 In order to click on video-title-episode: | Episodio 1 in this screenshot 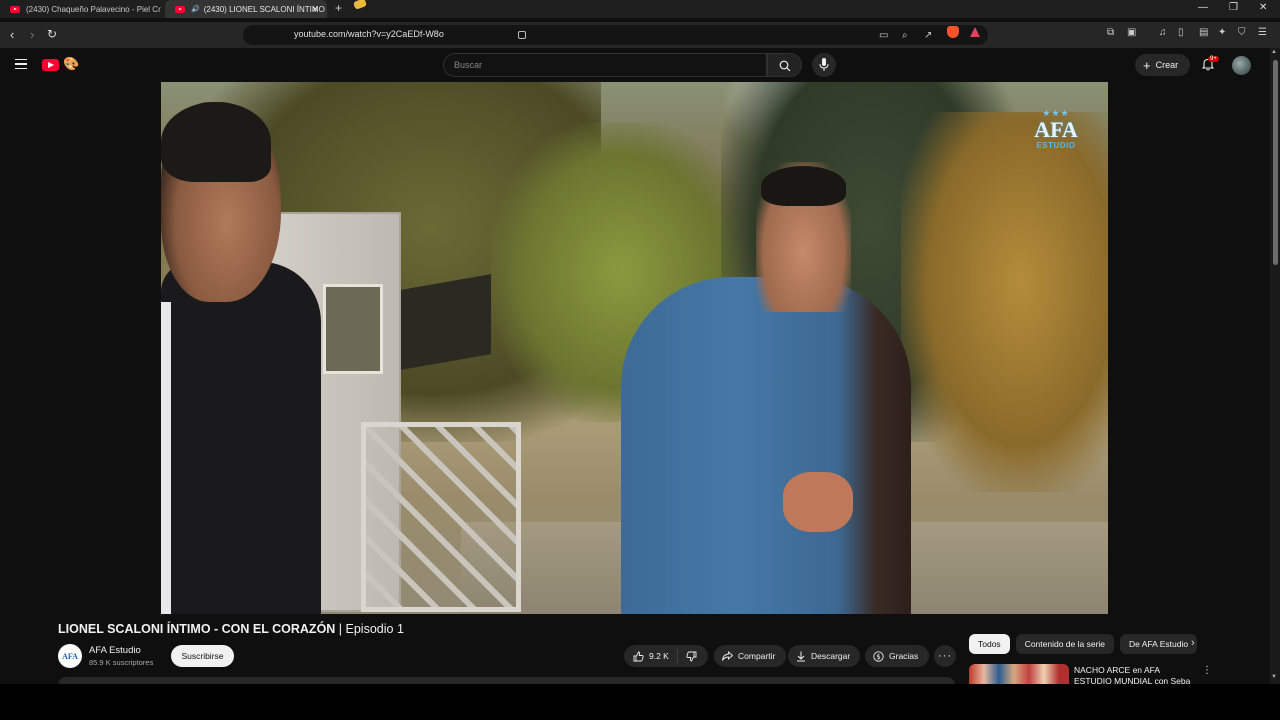, I will do `click(369, 629)`.